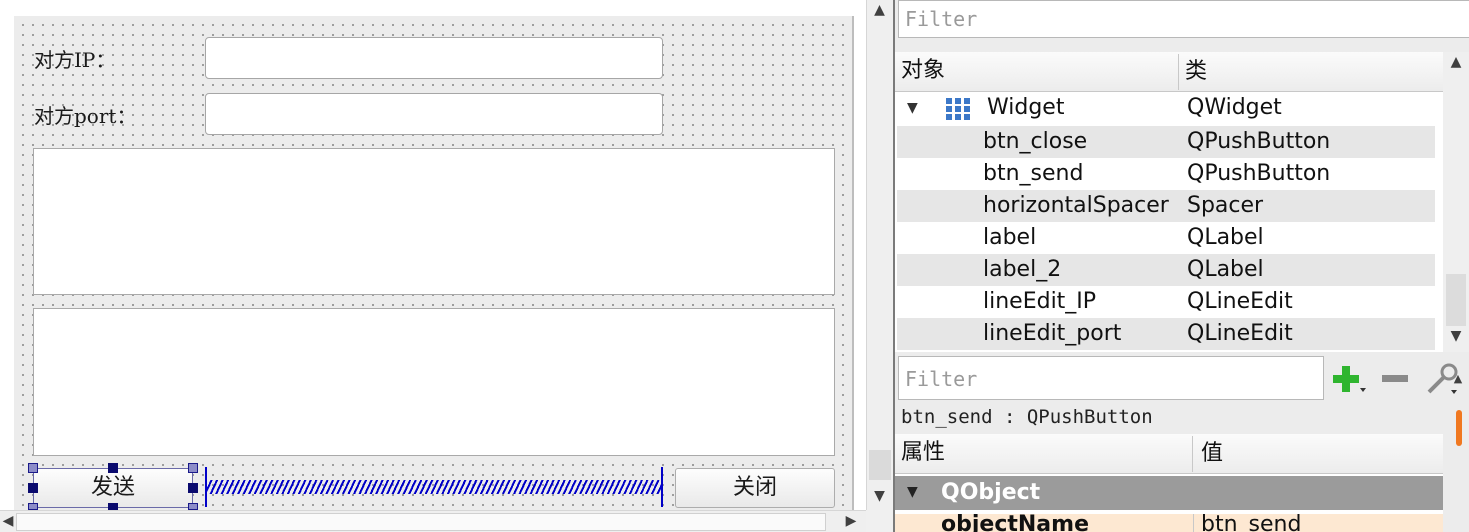 This screenshot has width=1469, height=532. Describe the element at coordinates (1212, 454) in the screenshot. I see `column-value: 值` at that location.